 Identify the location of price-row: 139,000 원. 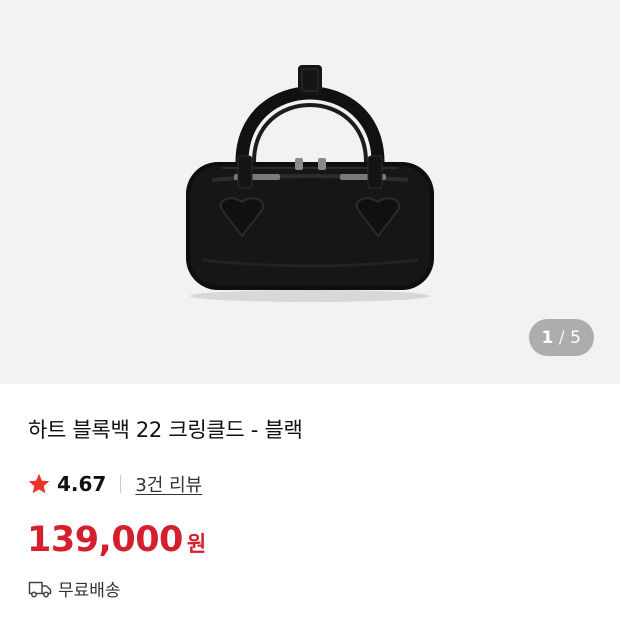
(116, 540).